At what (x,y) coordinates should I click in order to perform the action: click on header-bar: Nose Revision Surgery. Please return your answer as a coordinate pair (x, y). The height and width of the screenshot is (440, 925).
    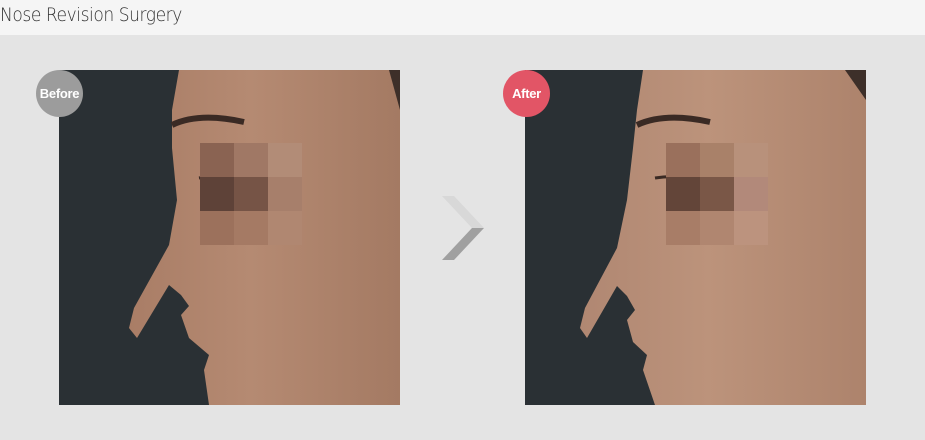
    Looking at the image, I should click on (462, 17).